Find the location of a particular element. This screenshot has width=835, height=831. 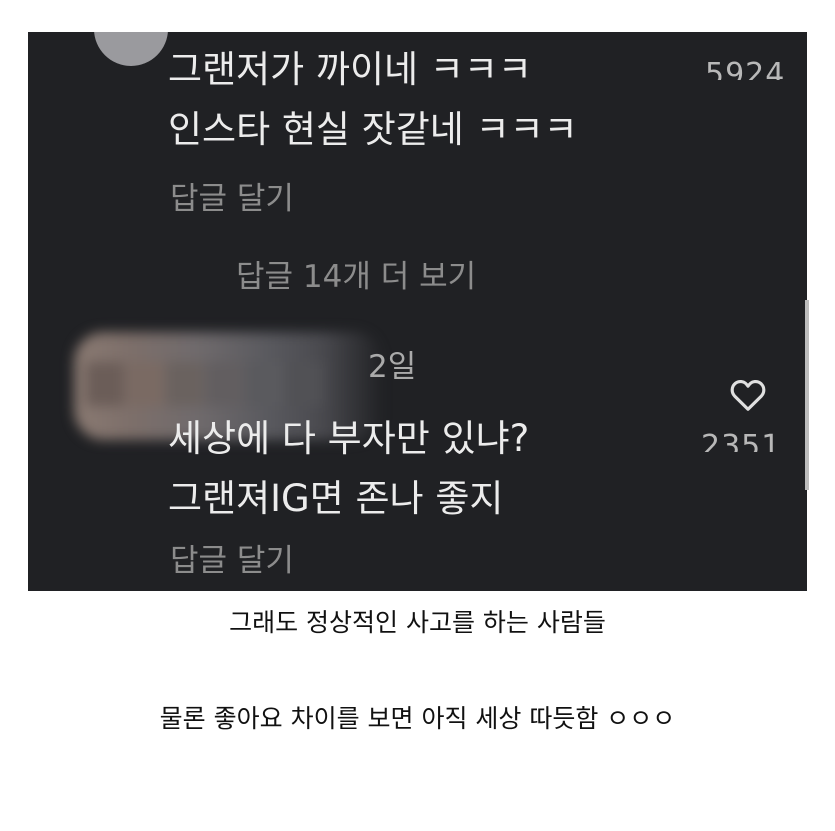

comment-timestamp: 2일 is located at coordinates (392, 367).